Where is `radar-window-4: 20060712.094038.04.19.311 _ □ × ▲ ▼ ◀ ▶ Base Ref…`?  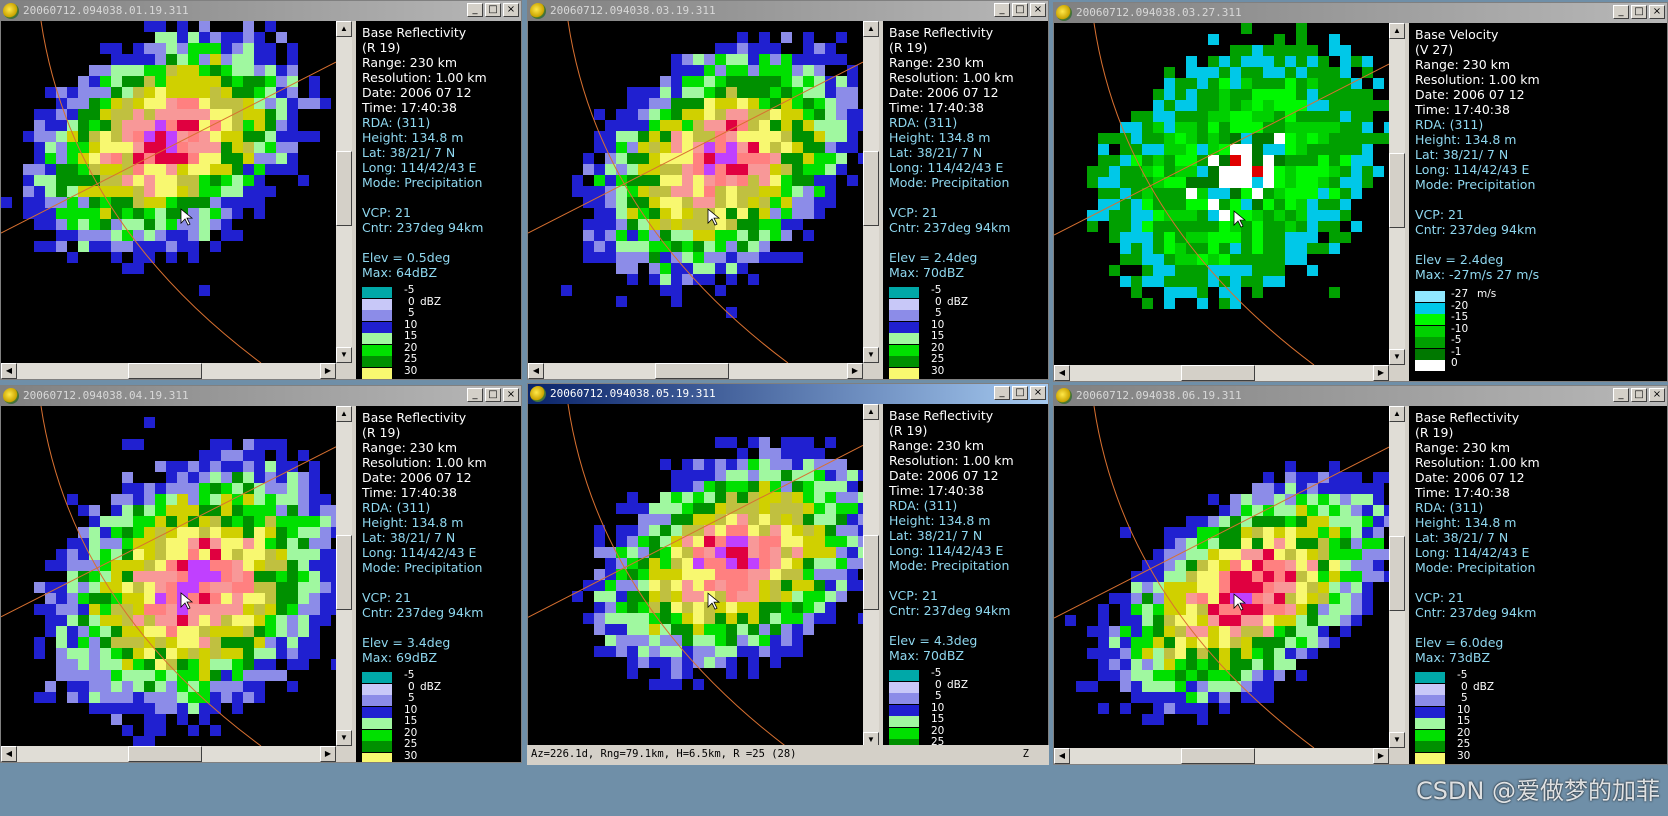 radar-window-4: 20060712.094038.04.19.311 _ □ × ▲ ▼ ◀ ▶ Base Ref… is located at coordinates (261, 574).